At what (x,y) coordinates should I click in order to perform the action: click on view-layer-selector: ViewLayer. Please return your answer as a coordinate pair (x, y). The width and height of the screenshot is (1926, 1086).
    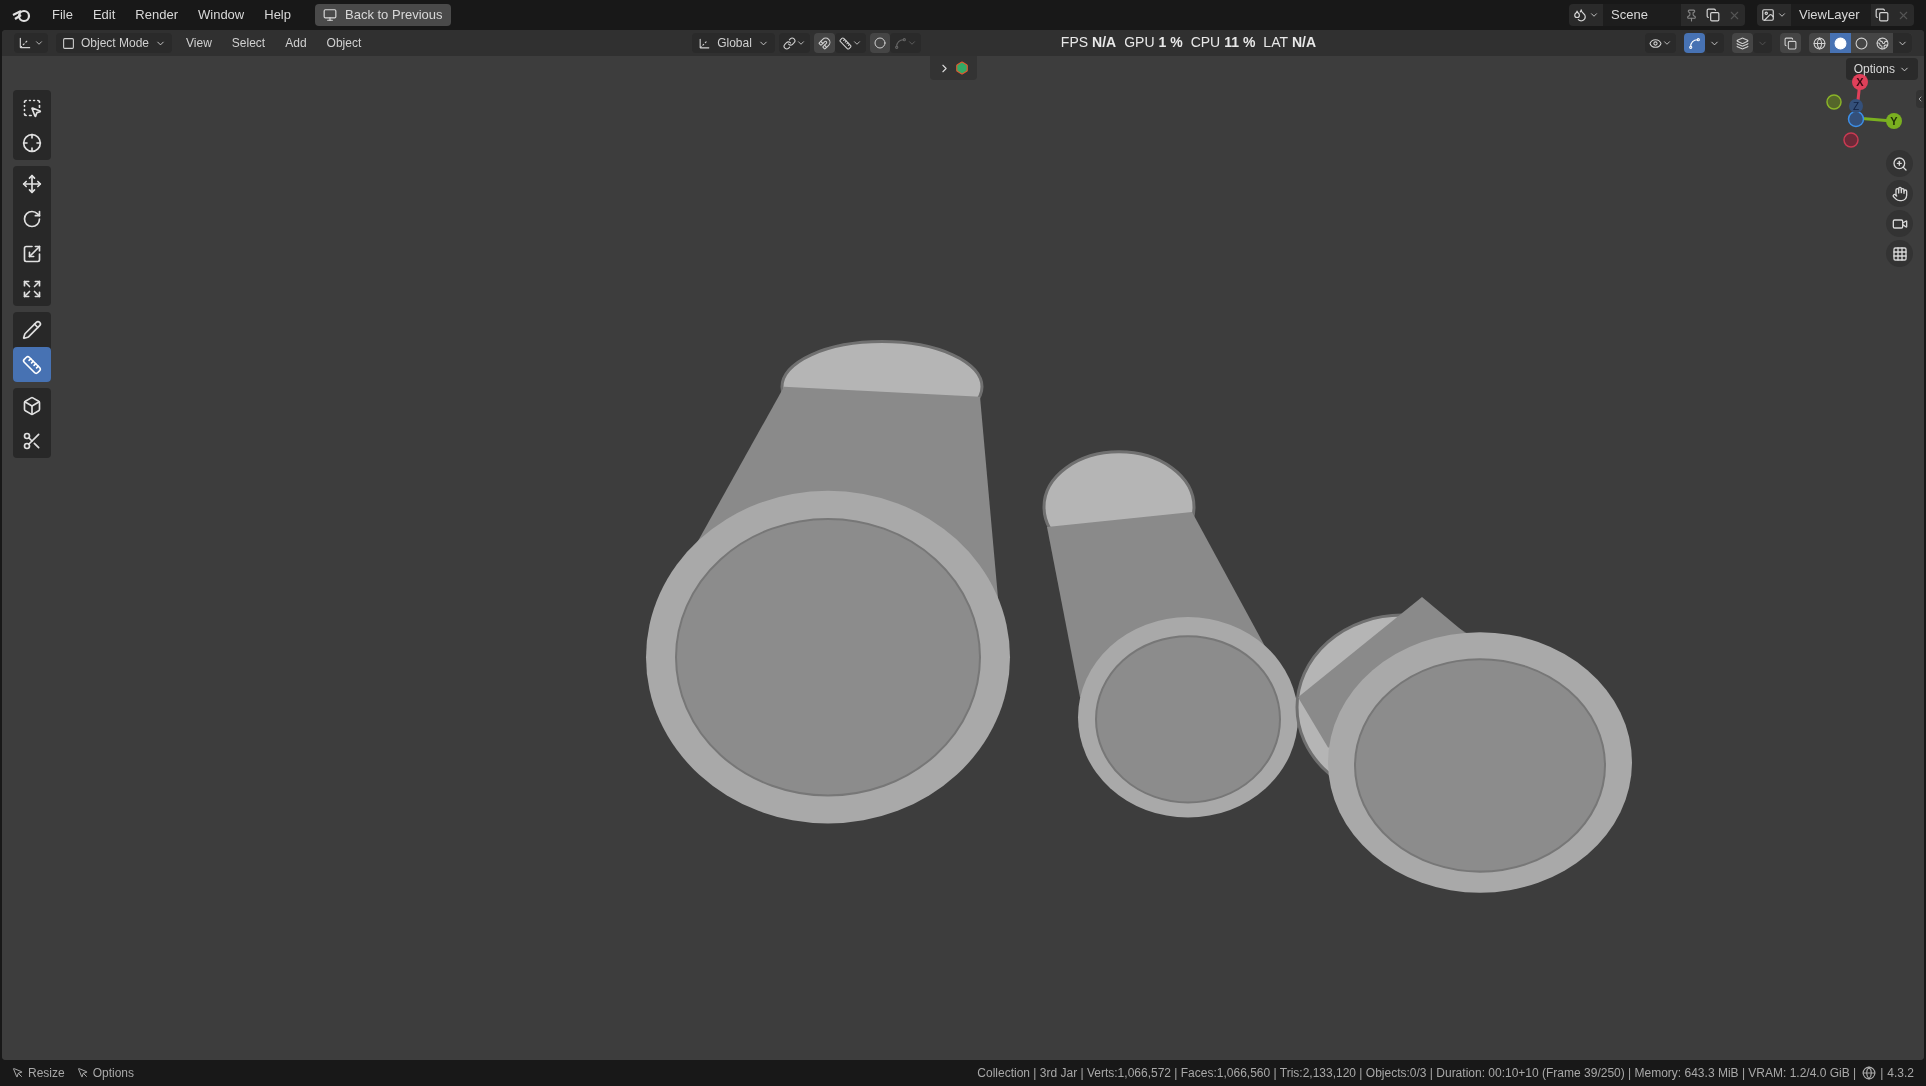
    Looking at the image, I should click on (1835, 15).